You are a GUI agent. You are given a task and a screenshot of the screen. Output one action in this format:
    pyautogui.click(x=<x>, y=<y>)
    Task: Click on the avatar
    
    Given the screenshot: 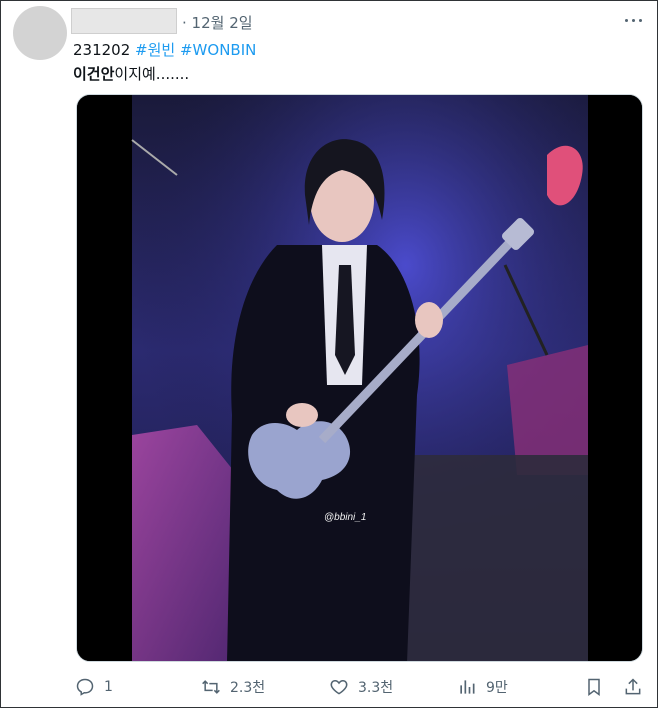 What is the action you would take?
    pyautogui.click(x=40, y=33)
    